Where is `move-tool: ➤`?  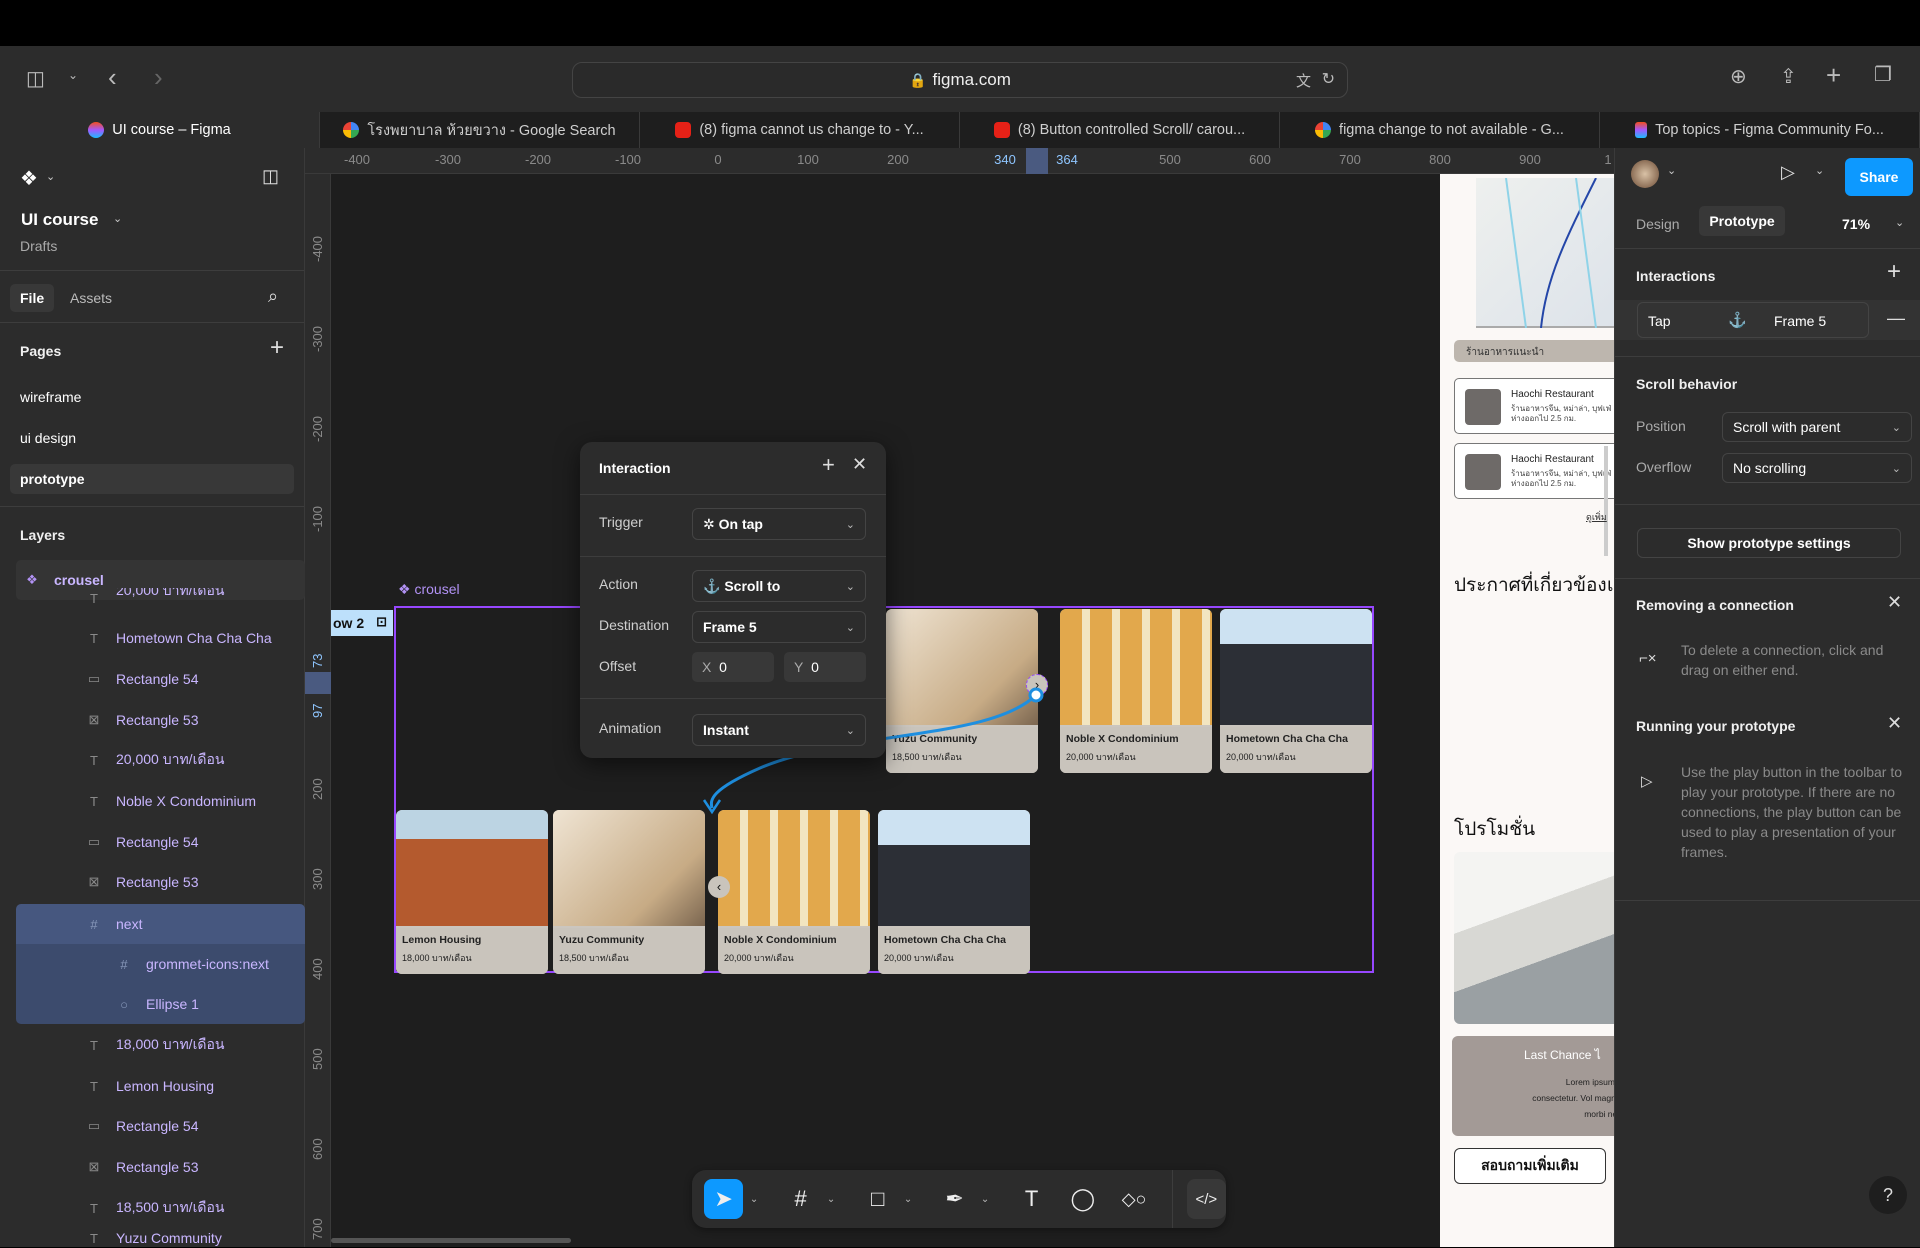
move-tool: ➤ is located at coordinates (724, 1199).